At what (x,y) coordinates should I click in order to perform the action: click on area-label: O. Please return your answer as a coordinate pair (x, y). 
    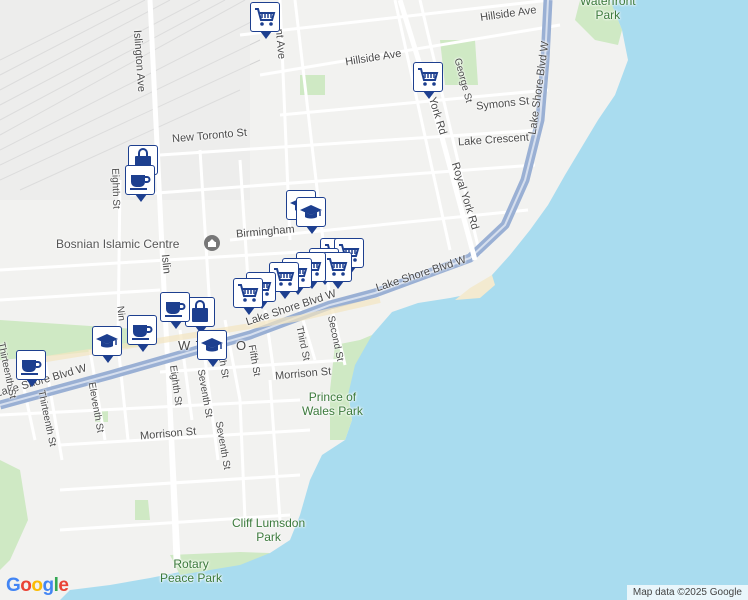
    Looking at the image, I should click on (241, 345).